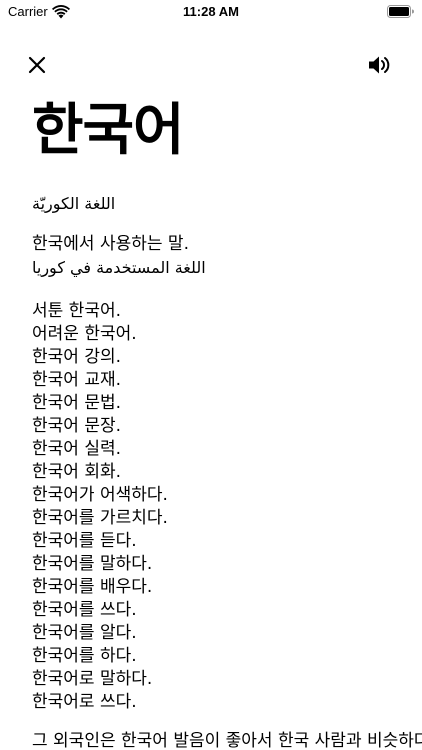 The image size is (422, 750). What do you see at coordinates (400, 11) in the screenshot?
I see `battery-icon` at bounding box center [400, 11].